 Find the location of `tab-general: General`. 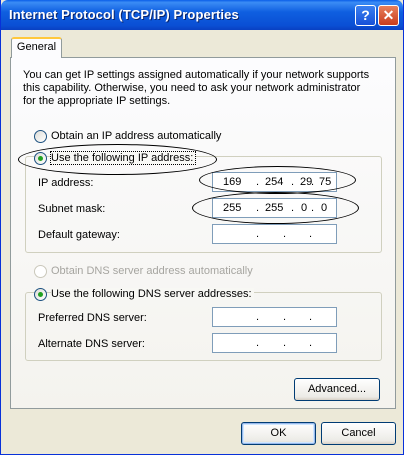

tab-general: General is located at coordinates (36, 47).